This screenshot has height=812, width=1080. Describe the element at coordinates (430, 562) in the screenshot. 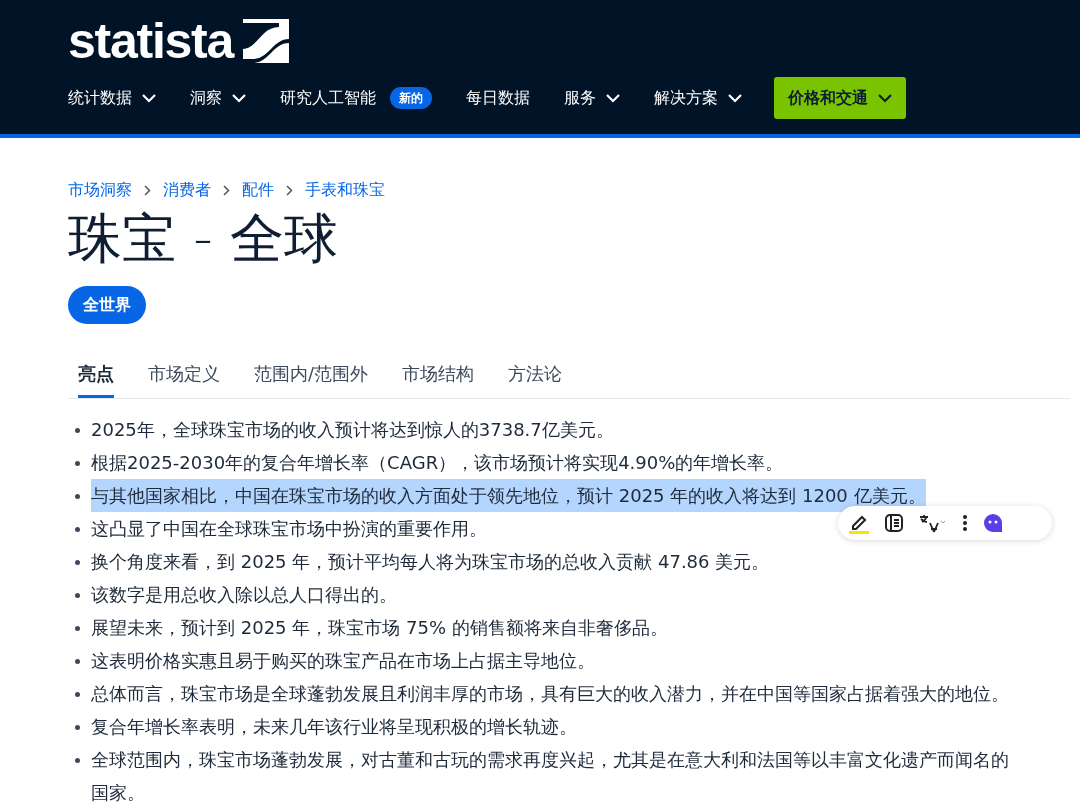

I see `highlight-text: 换个角度来看，到 2025 年，预计平均每人将为珠宝市场的总收入贡献 47.86 美元。` at that location.